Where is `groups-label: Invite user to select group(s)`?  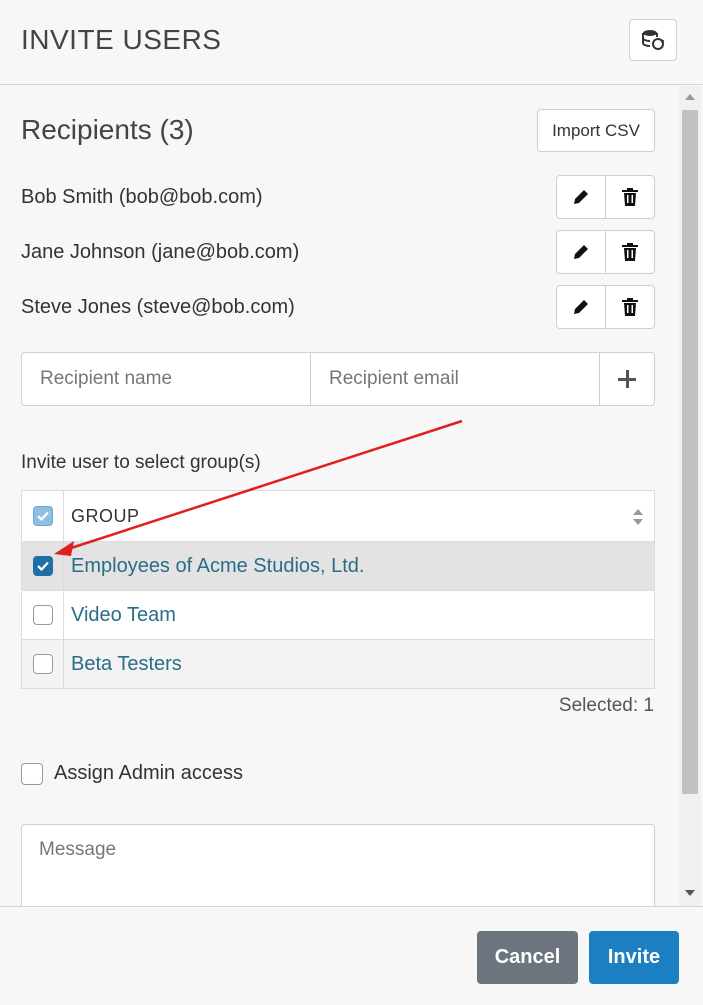
groups-label: Invite user to select group(s) is located at coordinates (141, 462).